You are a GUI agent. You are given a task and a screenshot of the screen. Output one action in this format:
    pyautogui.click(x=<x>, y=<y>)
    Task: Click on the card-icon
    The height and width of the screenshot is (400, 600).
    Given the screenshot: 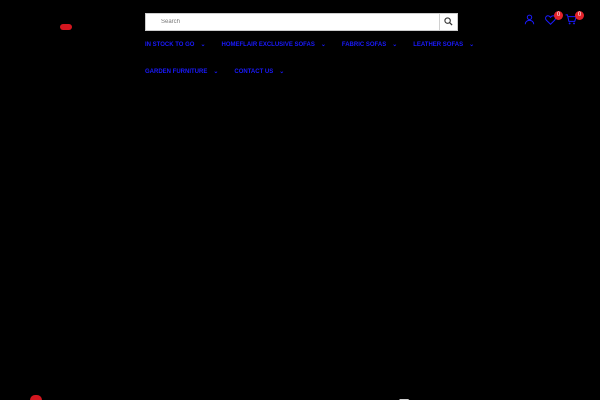 What is the action you would take?
    pyautogui.click(x=222, y=397)
    